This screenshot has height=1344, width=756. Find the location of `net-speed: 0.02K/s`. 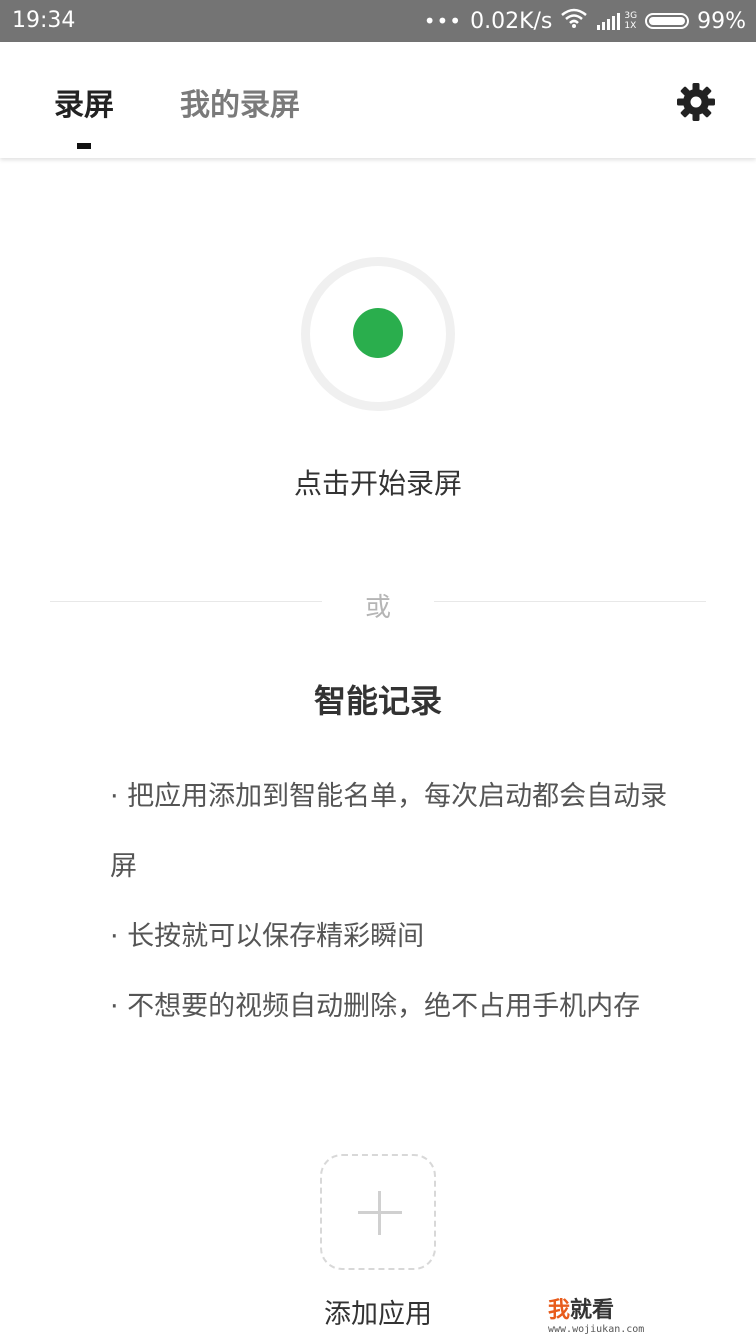

net-speed: 0.02K/s is located at coordinates (511, 21).